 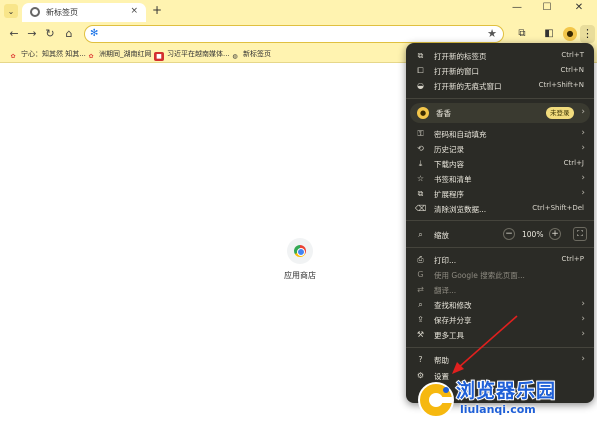 What do you see at coordinates (50, 34) in the screenshot?
I see `reload-button: ↻` at bounding box center [50, 34].